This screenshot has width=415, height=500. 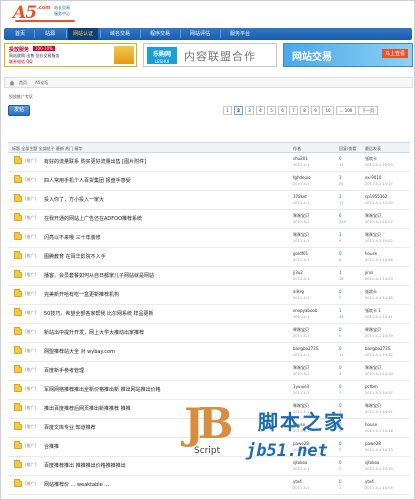 What do you see at coordinates (305, 348) in the screenshot?
I see `thread-author: bangba2735` at bounding box center [305, 348].